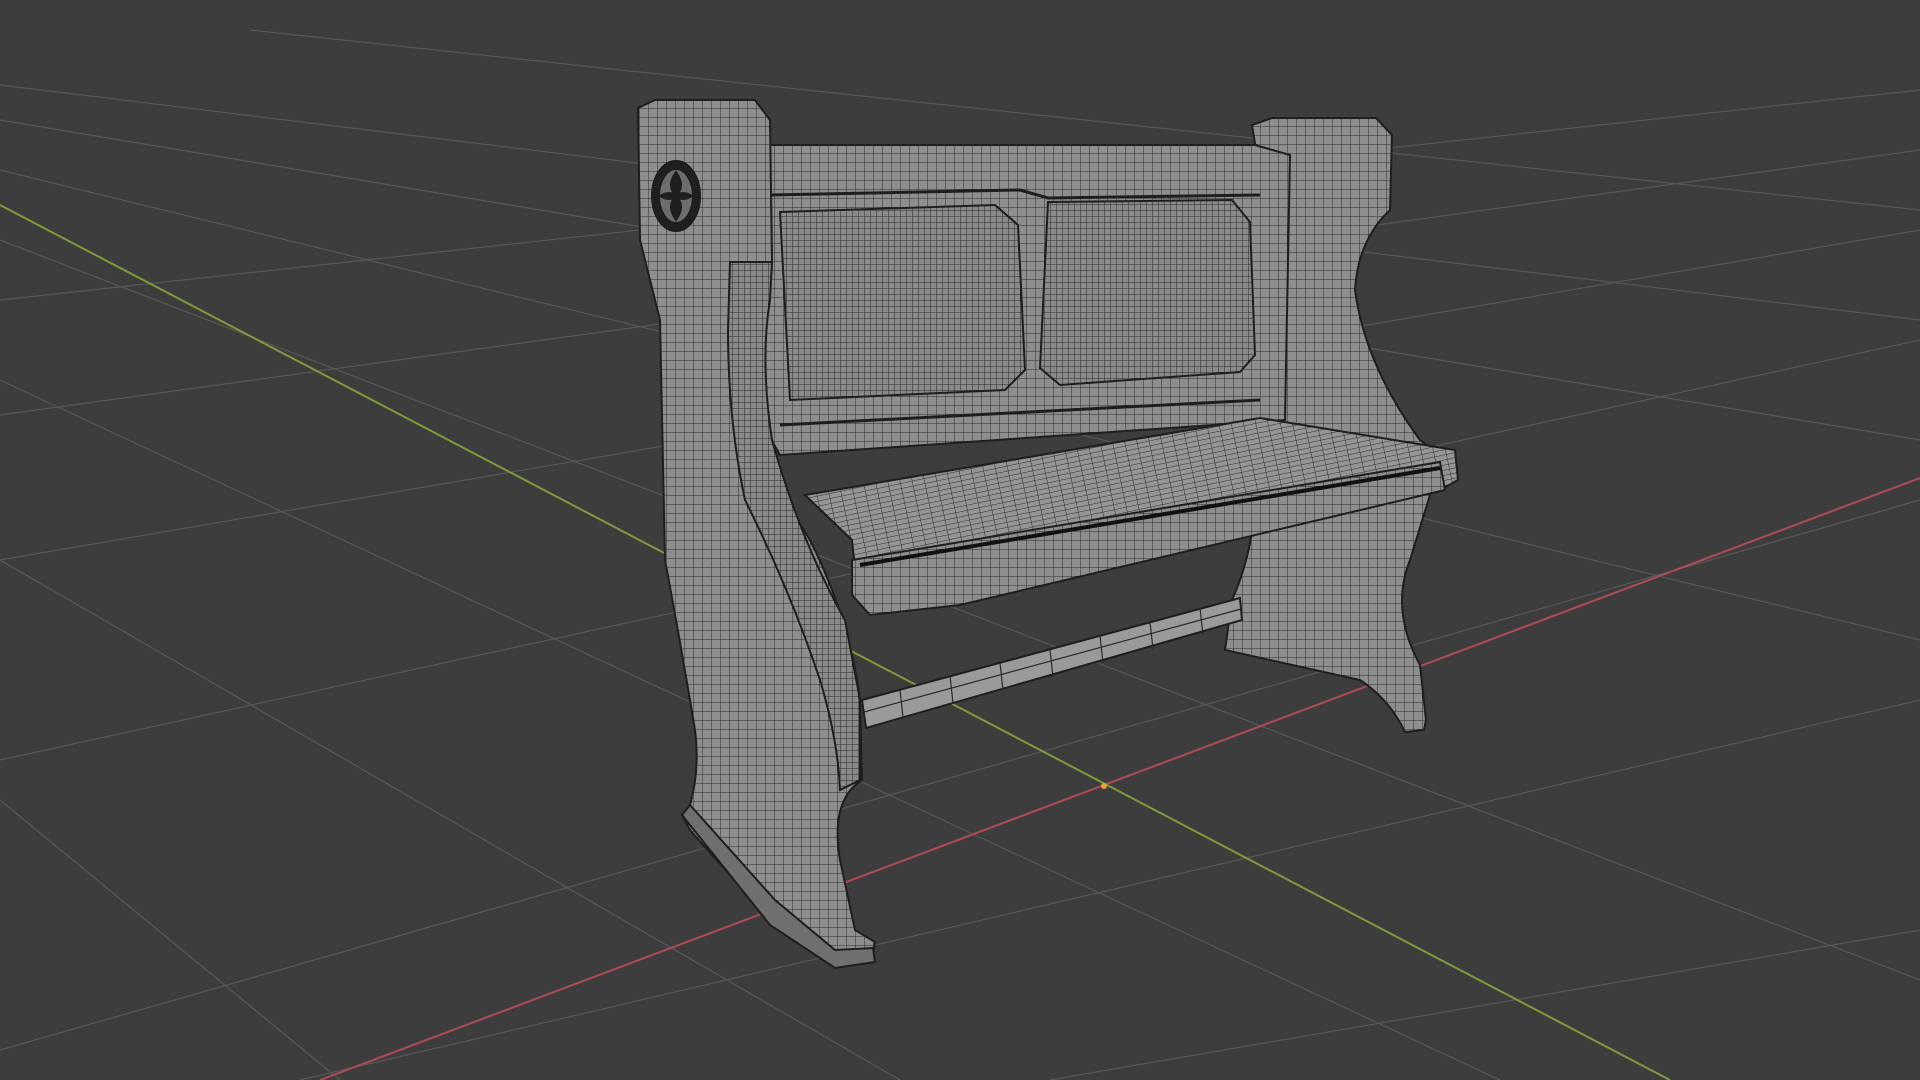 The height and width of the screenshot is (1080, 1920). I want to click on pew-back-panel-right, so click(1147, 292).